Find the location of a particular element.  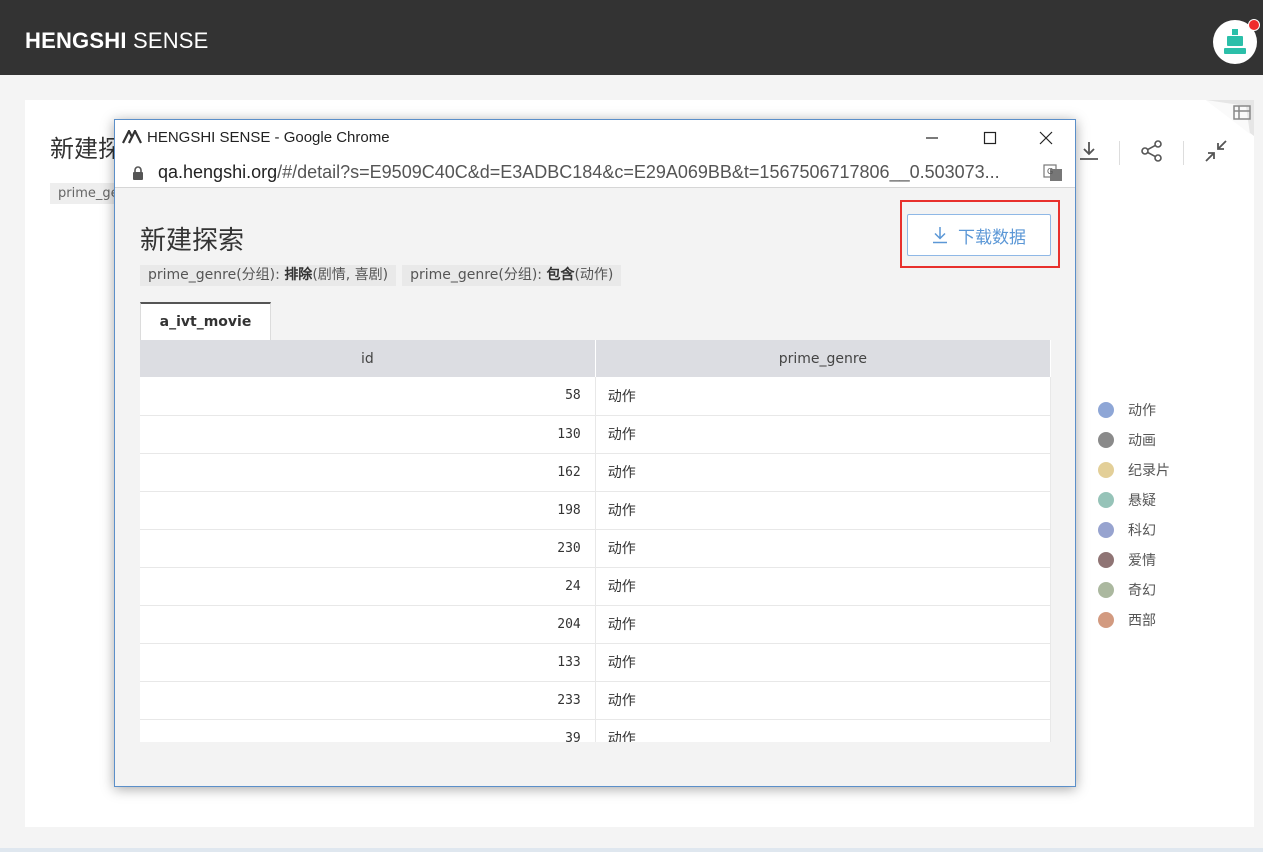

minimize-button is located at coordinates (932, 138).